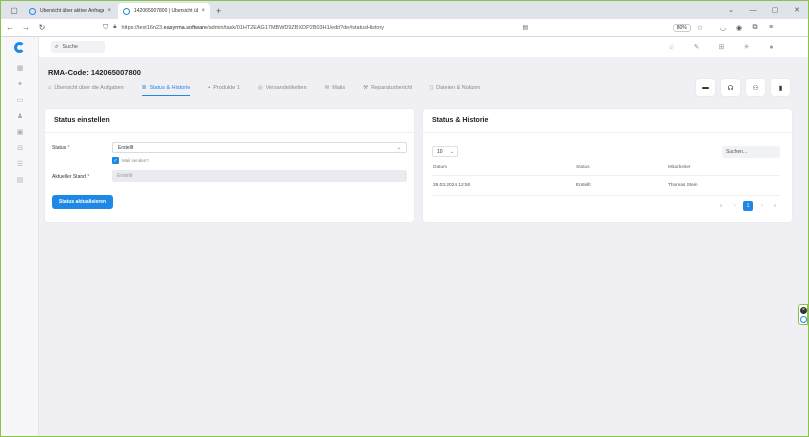 The image size is (809, 437). I want to click on support-button: ⚇, so click(755, 87).